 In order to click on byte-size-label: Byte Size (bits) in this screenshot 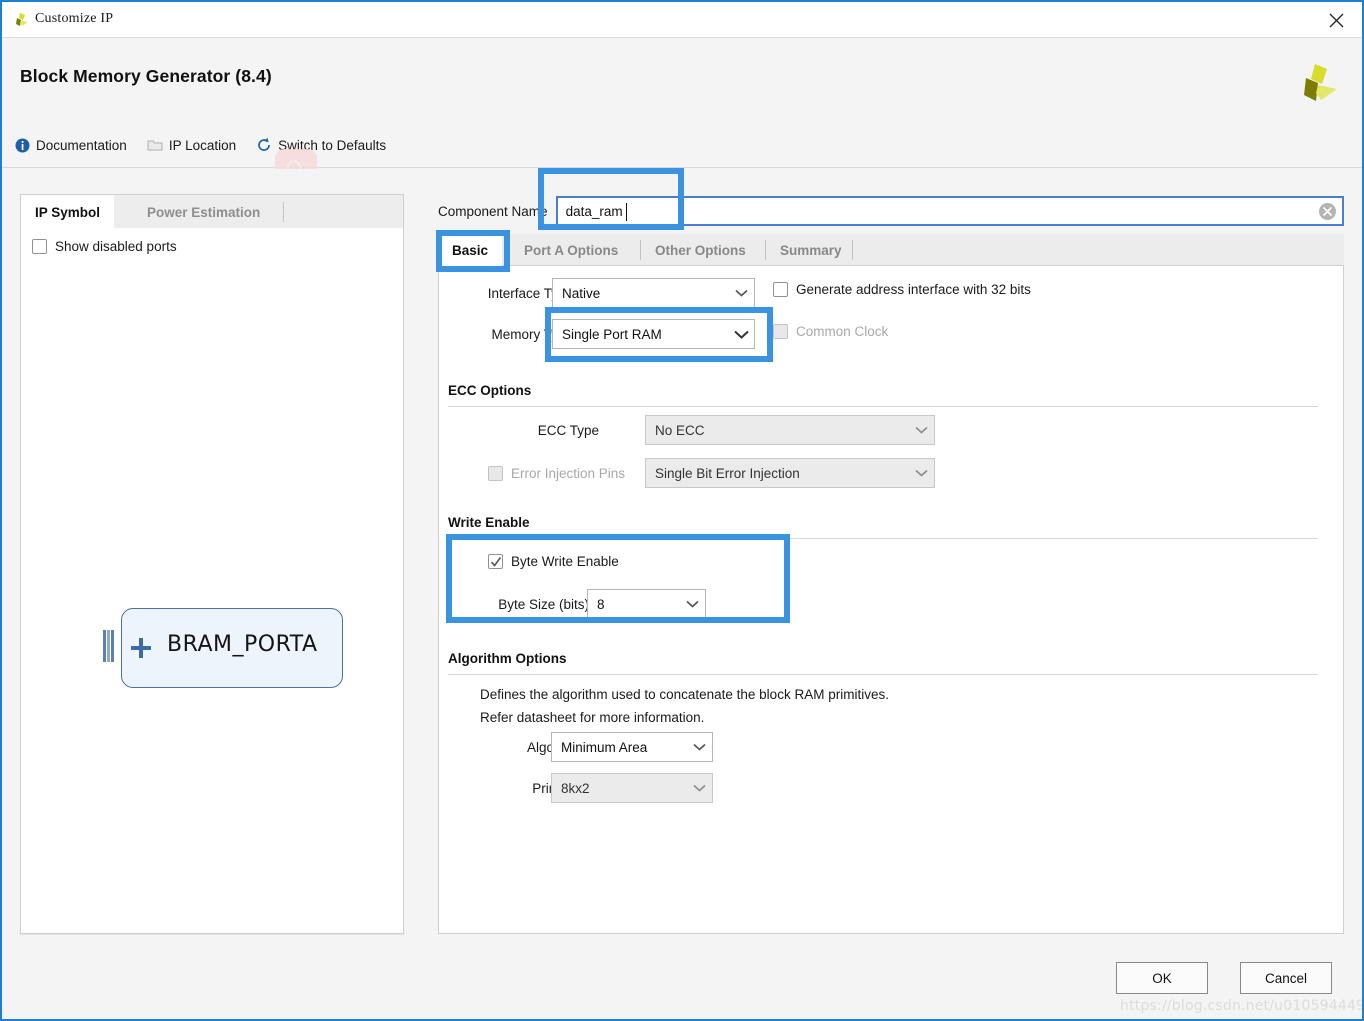, I will do `click(543, 604)`.